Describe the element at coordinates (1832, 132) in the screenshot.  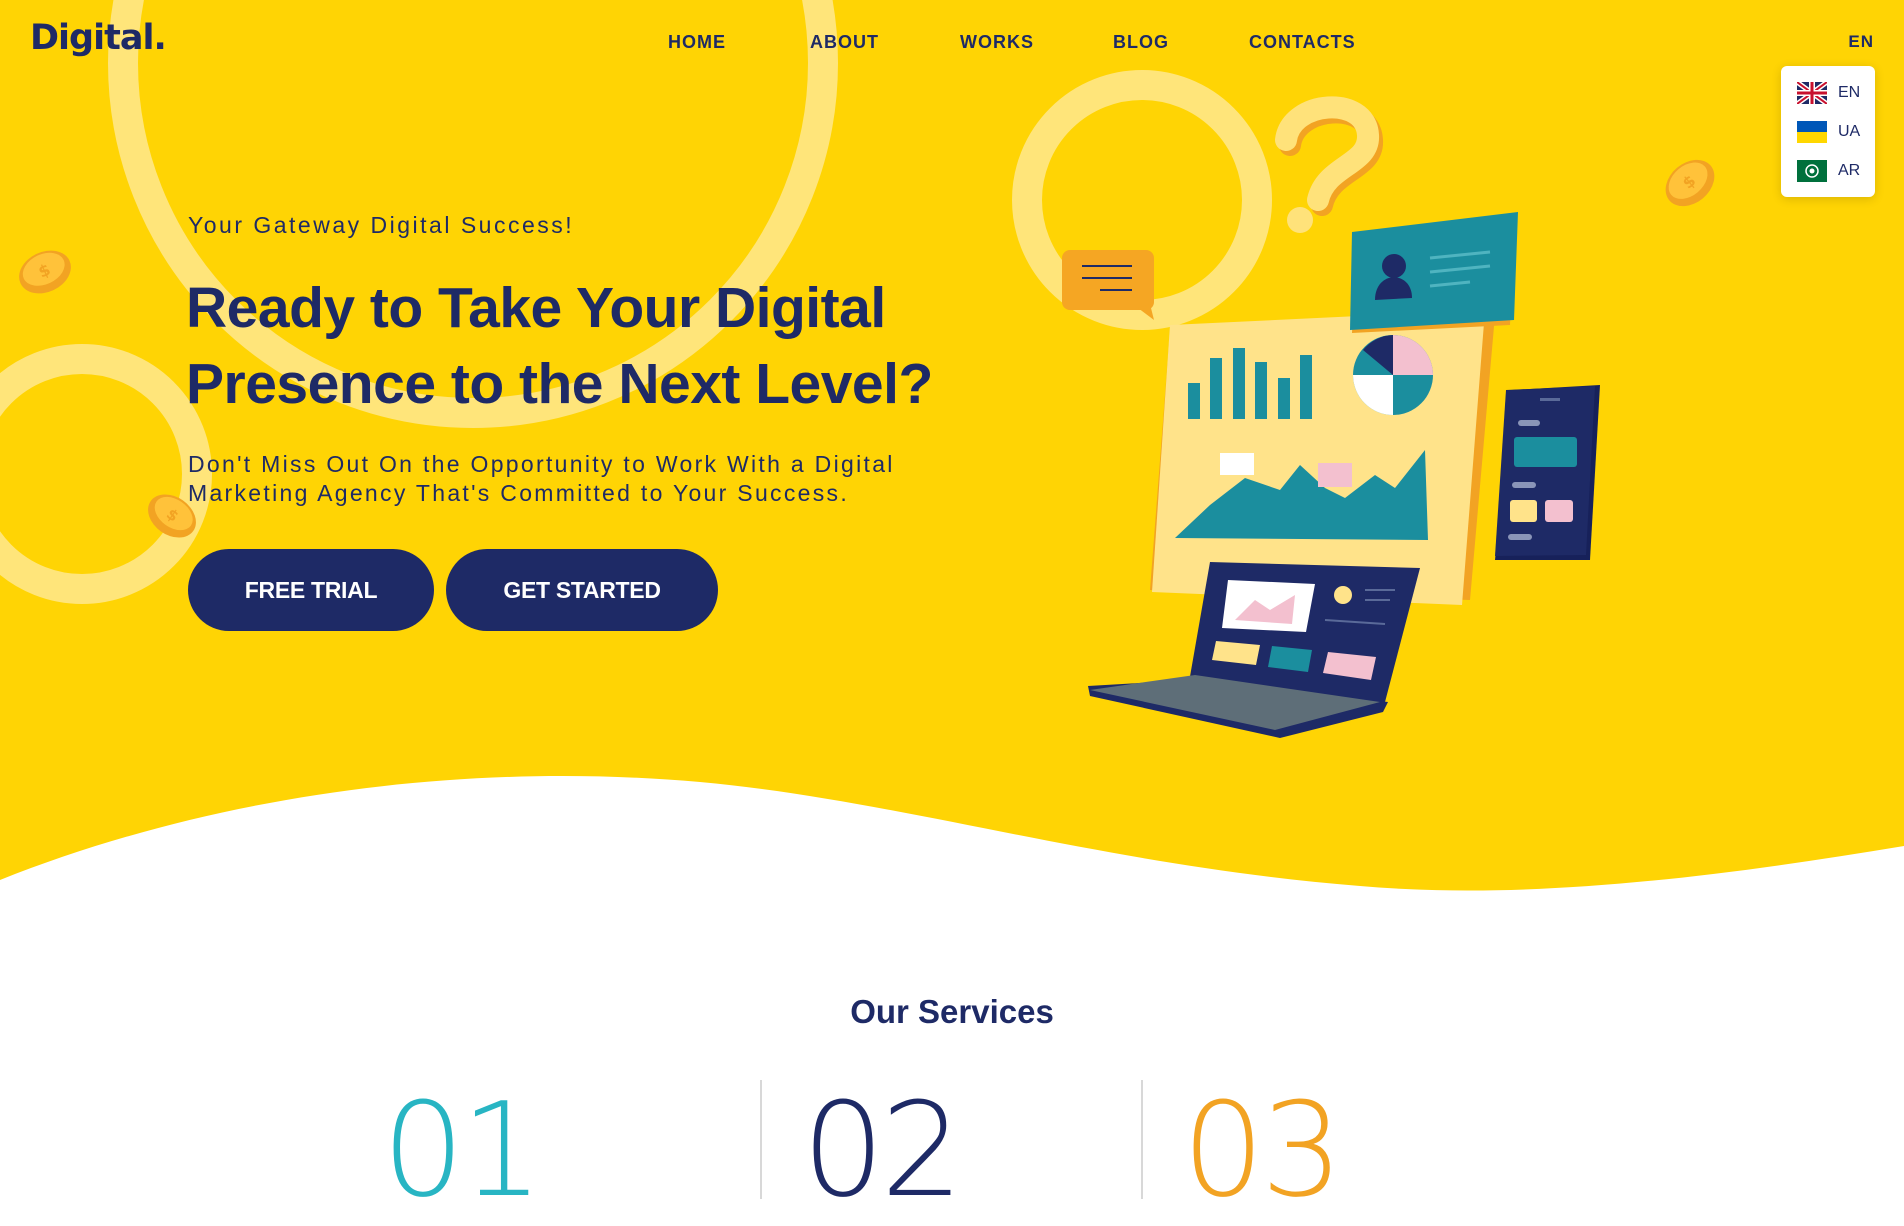
I see `language-option-ua: UA` at that location.